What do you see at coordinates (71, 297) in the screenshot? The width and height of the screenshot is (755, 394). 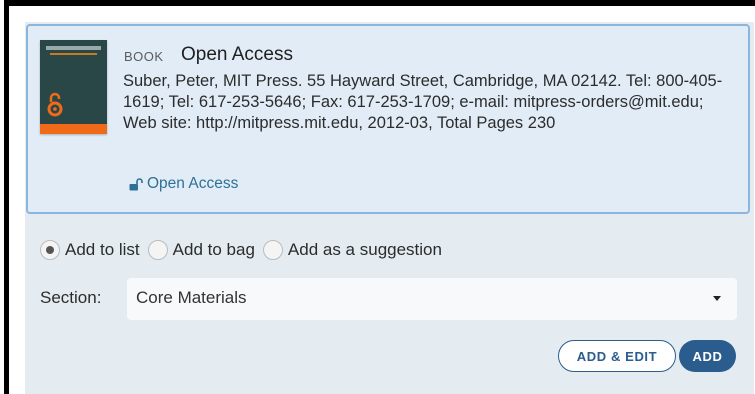 I see `section-label: Section:` at bounding box center [71, 297].